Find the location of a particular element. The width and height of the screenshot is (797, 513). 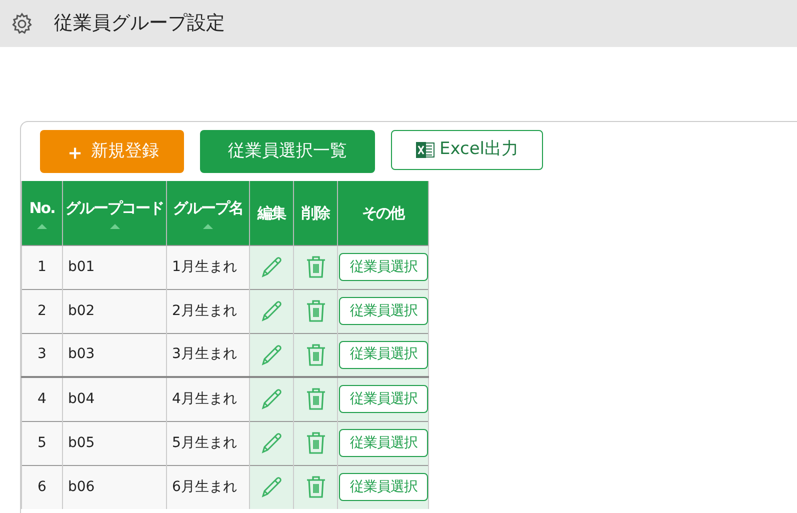

group-code: b01 is located at coordinates (81, 266).